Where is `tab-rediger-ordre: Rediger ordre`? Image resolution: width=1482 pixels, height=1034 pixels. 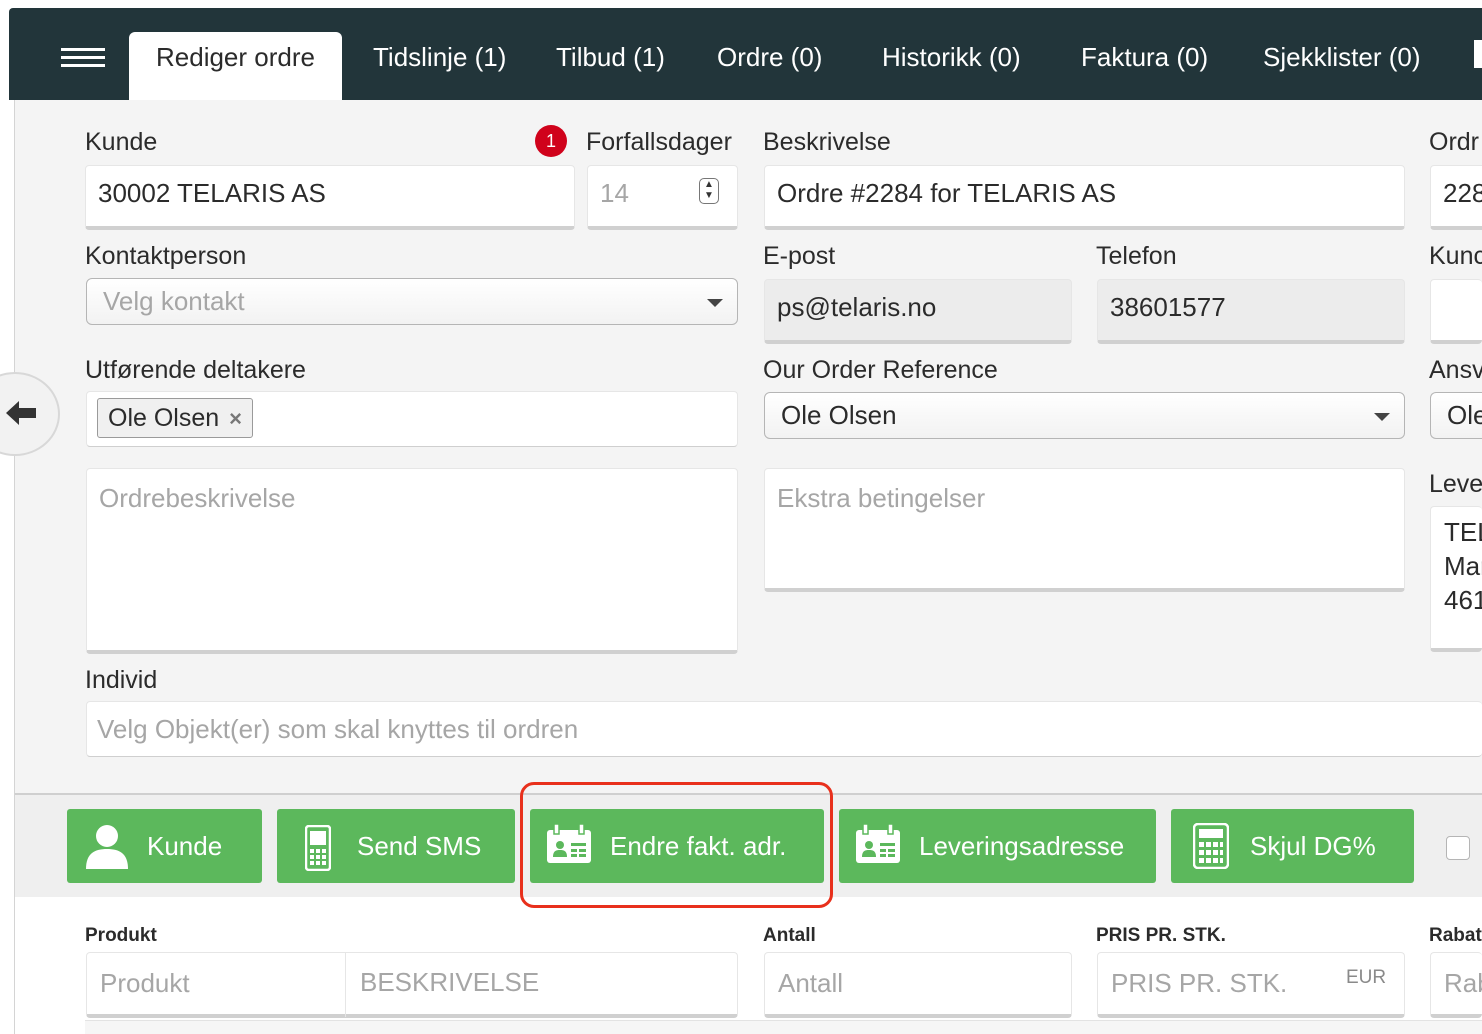
tab-rediger-ordre: Rediger ordre is located at coordinates (235, 66).